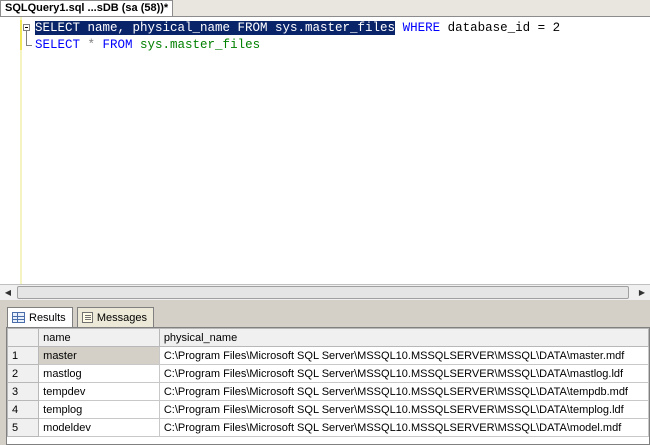 The width and height of the screenshot is (650, 445). I want to click on header-row: name physical_name, so click(328, 337).